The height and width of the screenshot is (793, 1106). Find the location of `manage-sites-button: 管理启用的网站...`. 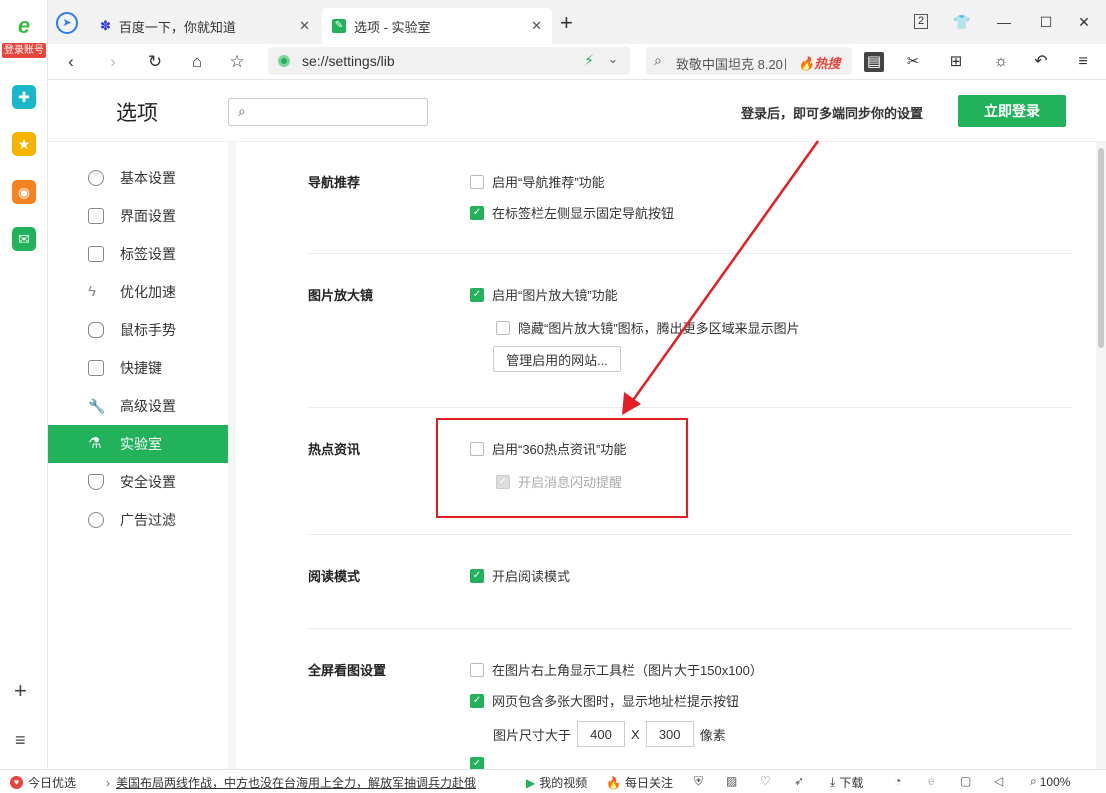

manage-sites-button: 管理启用的网站... is located at coordinates (557, 359).